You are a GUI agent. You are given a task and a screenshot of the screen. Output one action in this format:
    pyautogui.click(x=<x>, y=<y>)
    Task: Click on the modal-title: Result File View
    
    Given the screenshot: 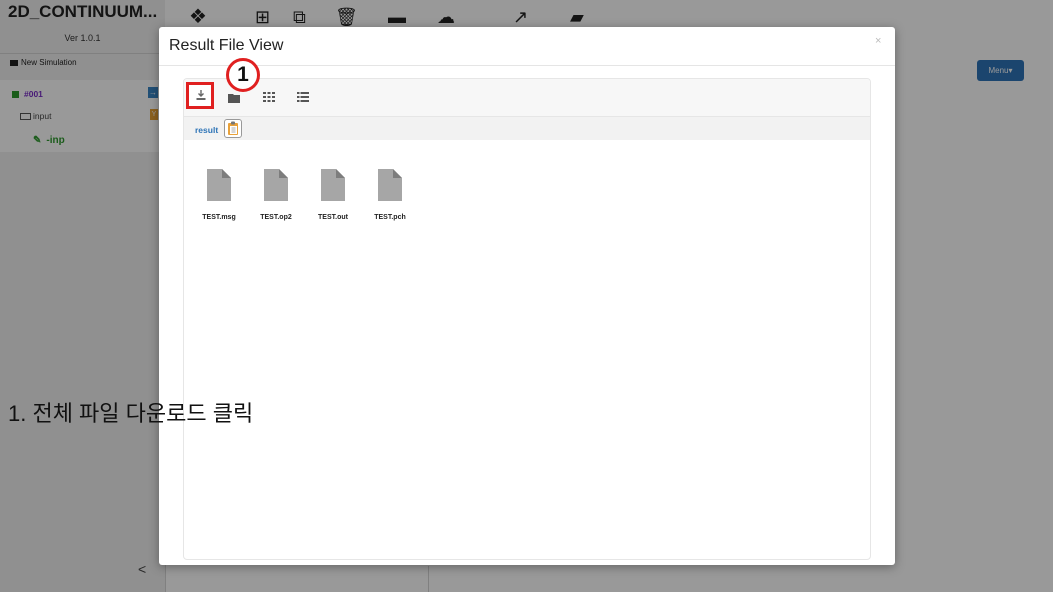 What is the action you would take?
    pyautogui.click(x=226, y=45)
    